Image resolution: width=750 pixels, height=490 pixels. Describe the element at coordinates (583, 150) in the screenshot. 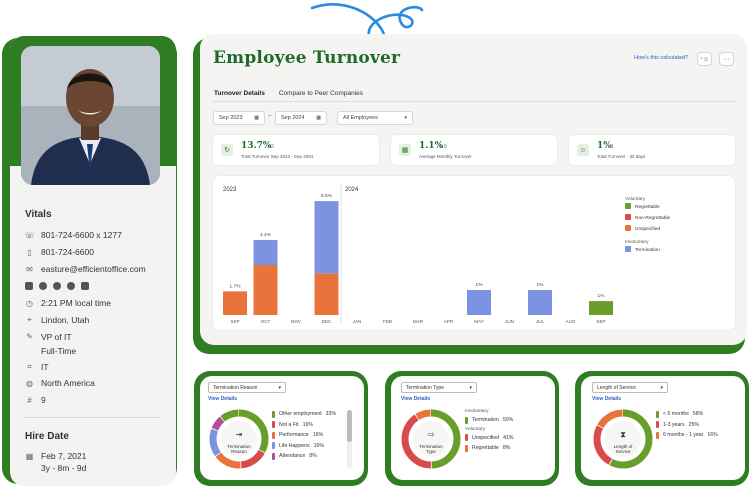

I see `people-icon: ☺` at that location.